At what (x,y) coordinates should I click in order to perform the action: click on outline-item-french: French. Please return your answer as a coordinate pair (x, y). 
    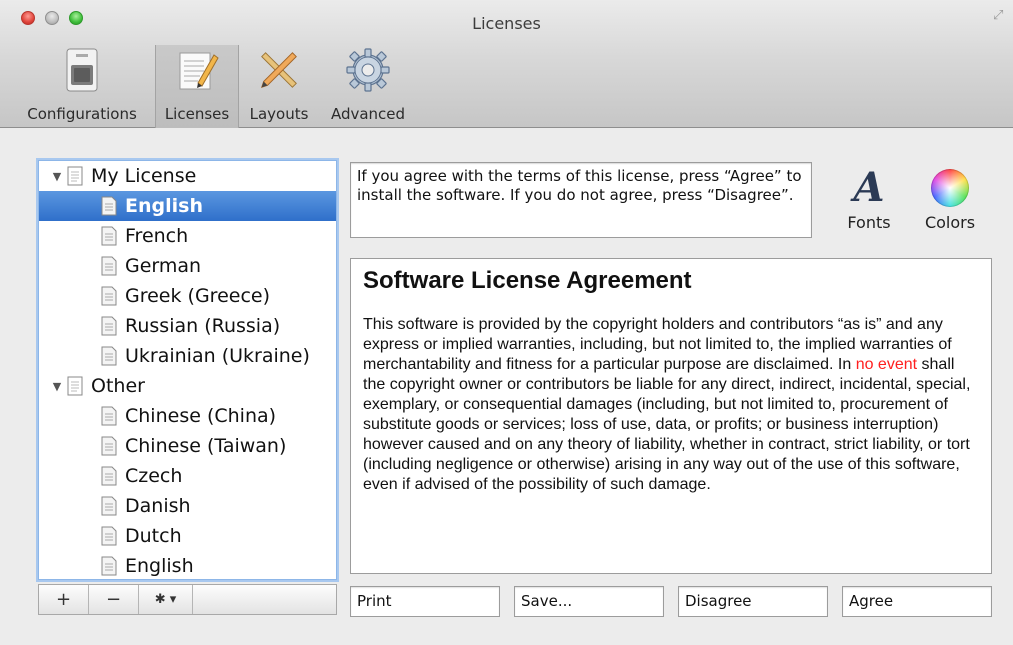
    Looking at the image, I should click on (187, 236).